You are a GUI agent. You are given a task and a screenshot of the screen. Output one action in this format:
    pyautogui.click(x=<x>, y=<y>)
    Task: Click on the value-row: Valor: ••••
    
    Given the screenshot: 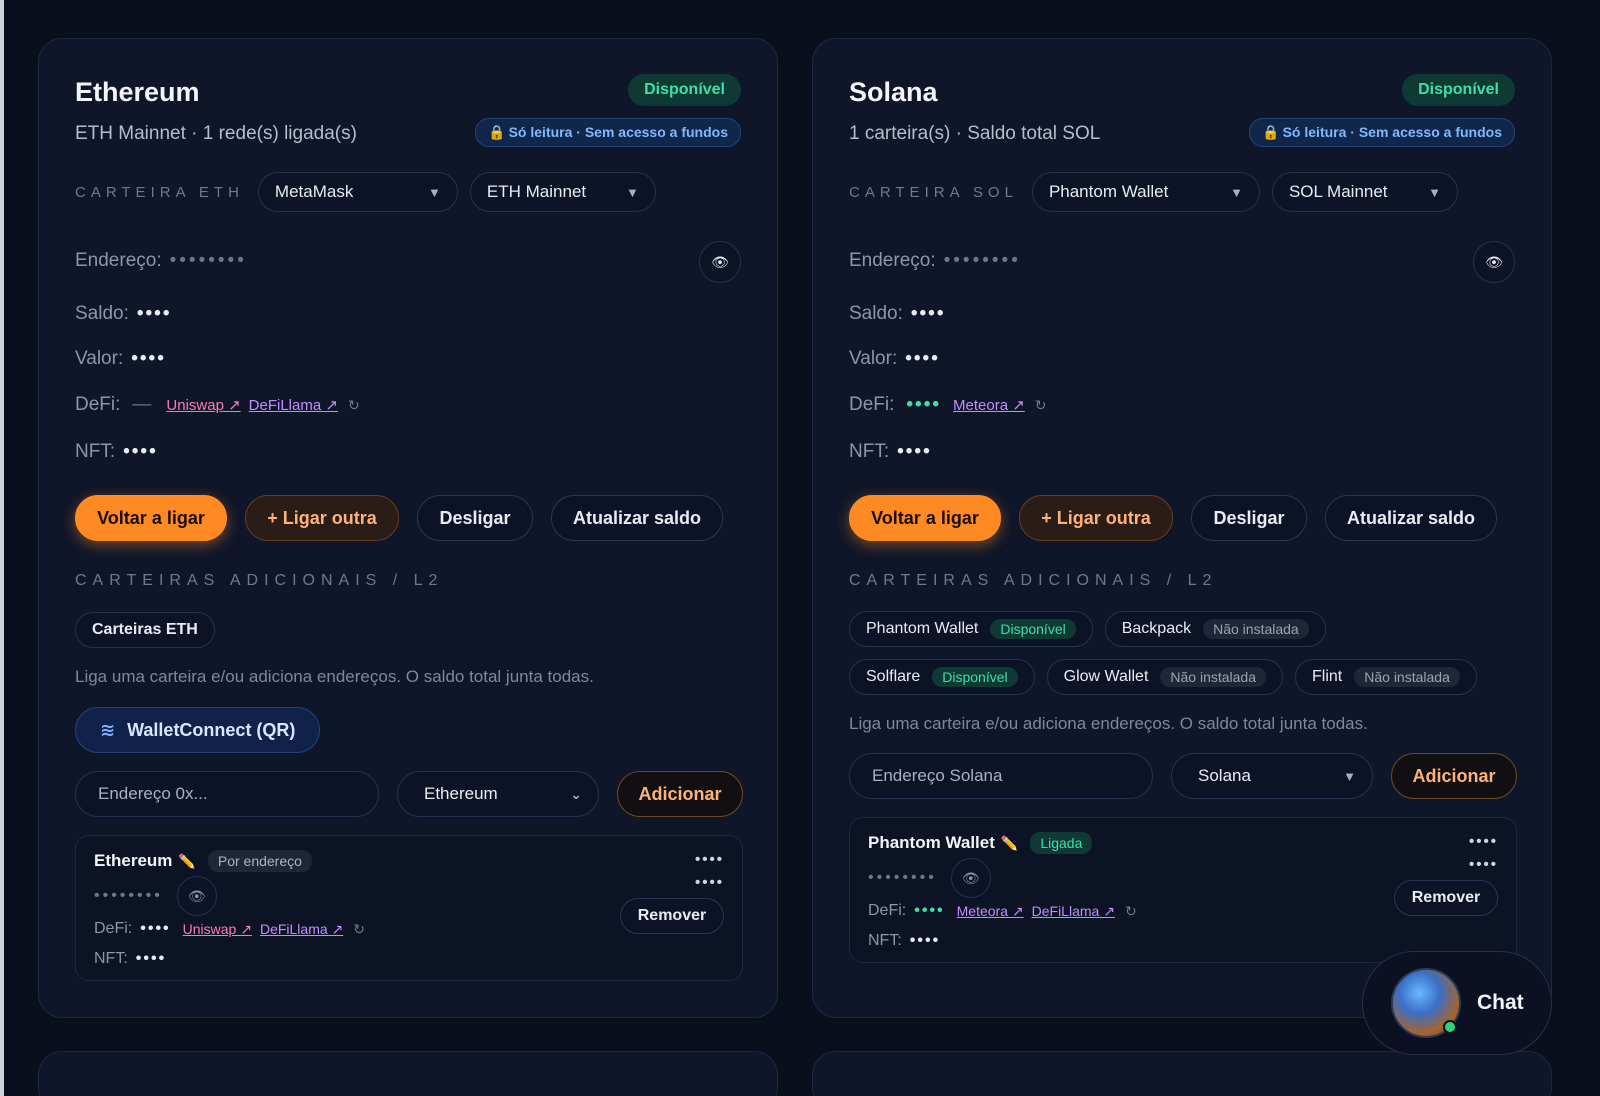 What is the action you would take?
    pyautogui.click(x=120, y=359)
    